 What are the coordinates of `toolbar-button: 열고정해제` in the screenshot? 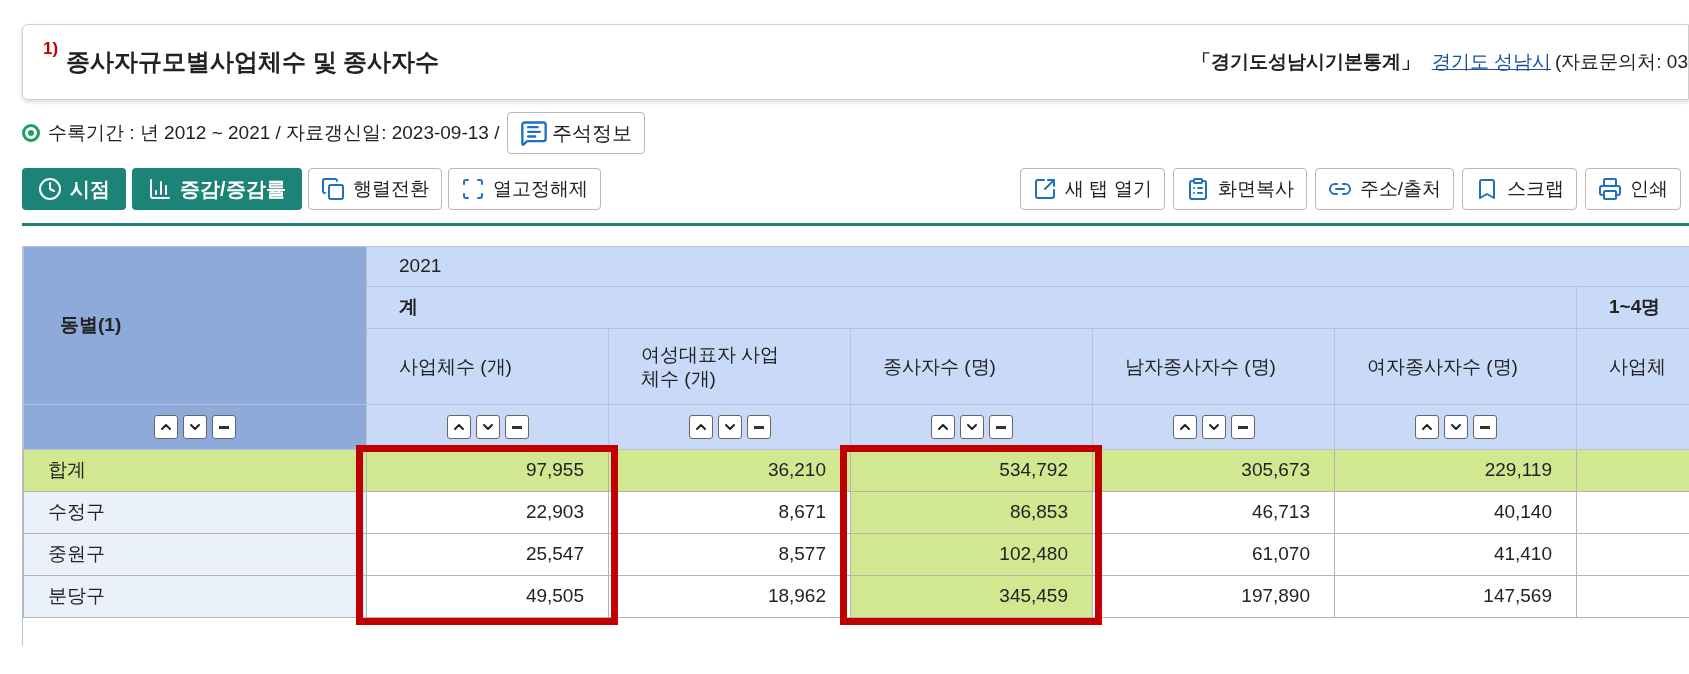 It's located at (524, 189).